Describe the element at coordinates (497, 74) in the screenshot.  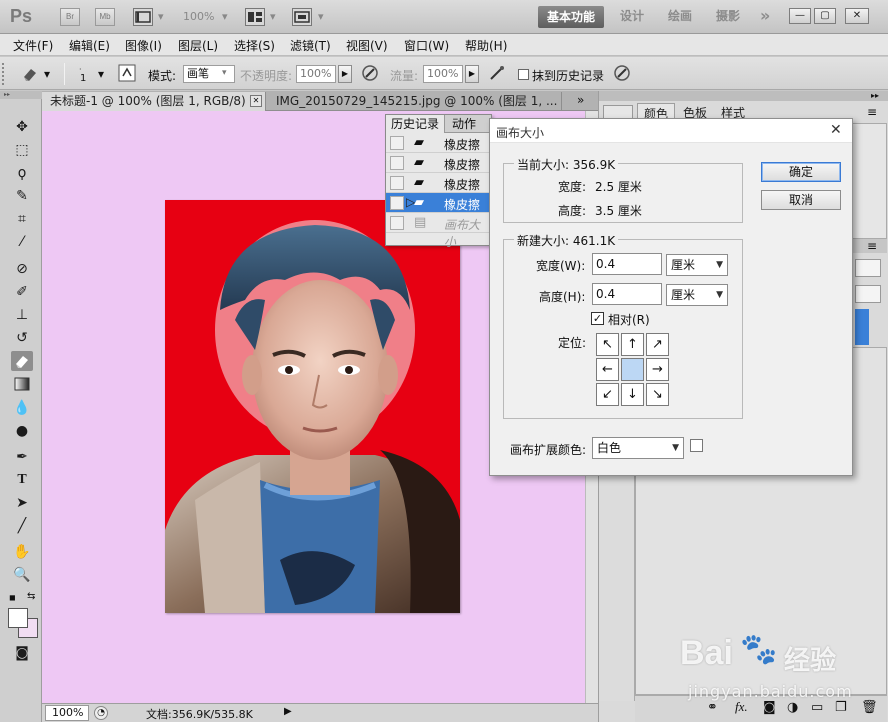
I see `airbrush-icon` at that location.